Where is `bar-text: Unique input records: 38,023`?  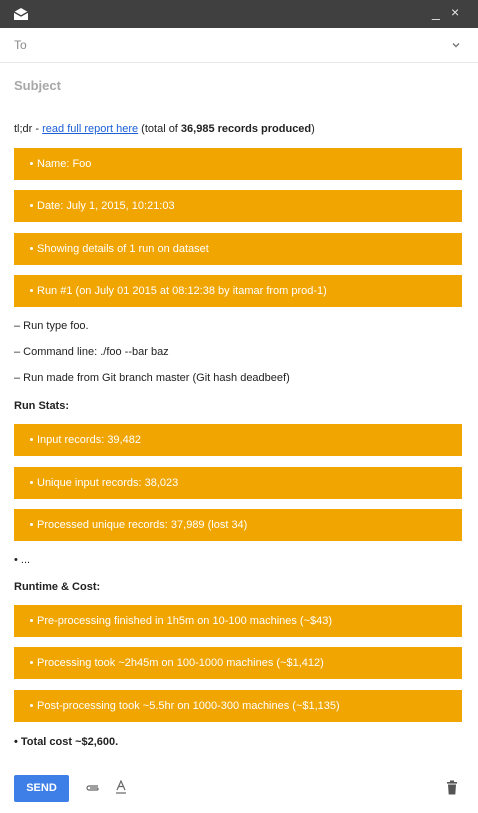 bar-text: Unique input records: 38,023 is located at coordinates (108, 483).